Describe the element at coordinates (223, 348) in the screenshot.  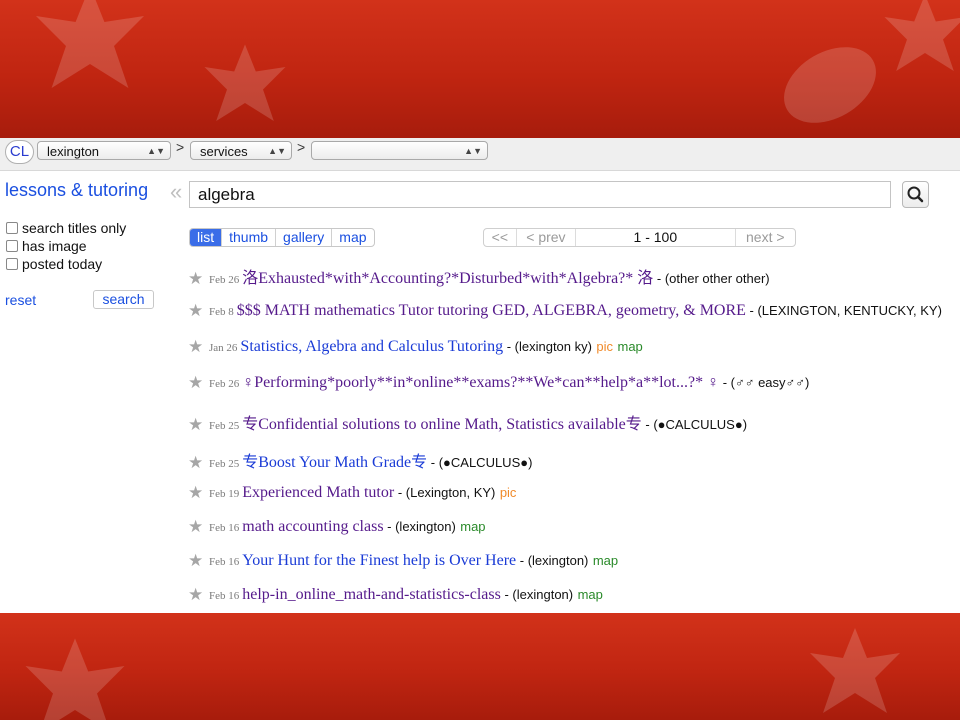
I see `result-date: Jan 26` at that location.